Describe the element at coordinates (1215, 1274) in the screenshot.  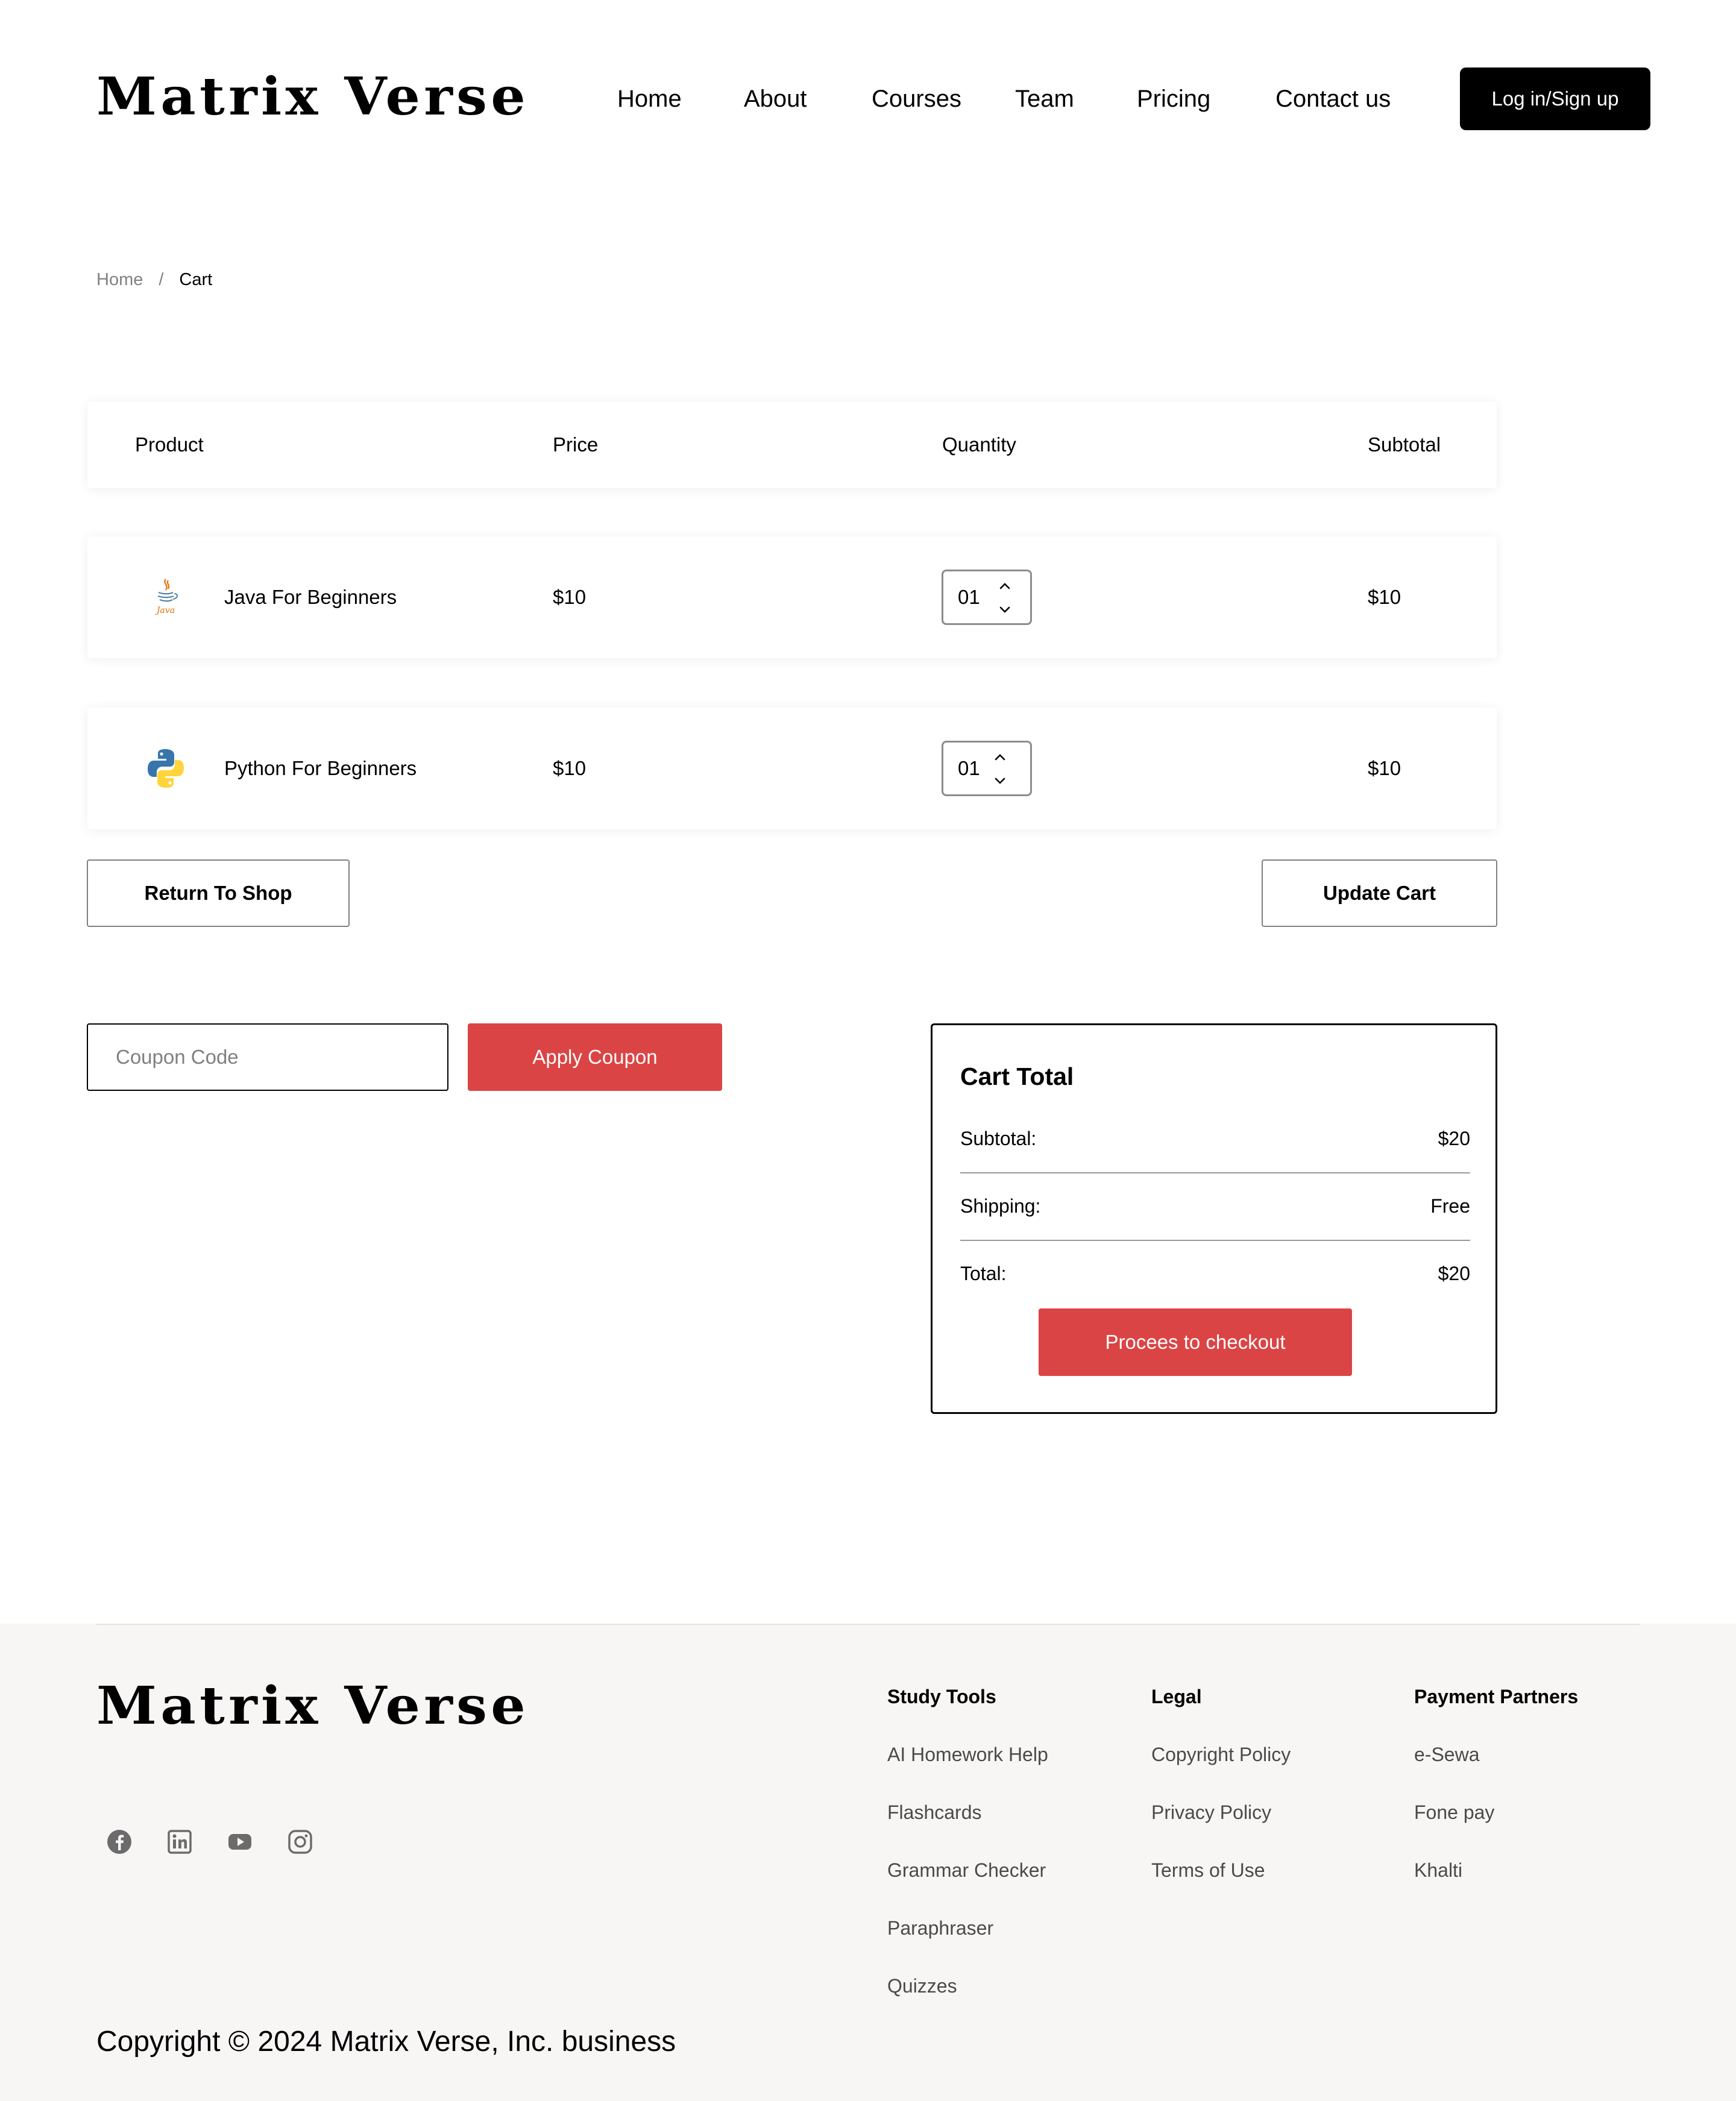
I see `total-row: Total: $20` at that location.